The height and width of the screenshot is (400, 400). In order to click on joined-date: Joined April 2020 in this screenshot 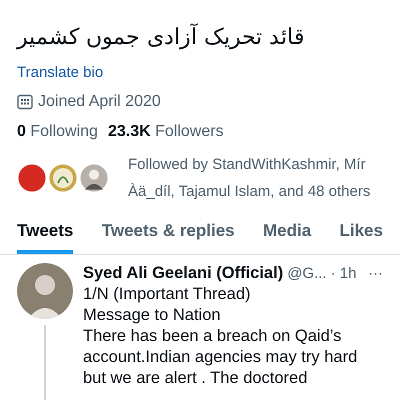, I will do `click(99, 102)`.